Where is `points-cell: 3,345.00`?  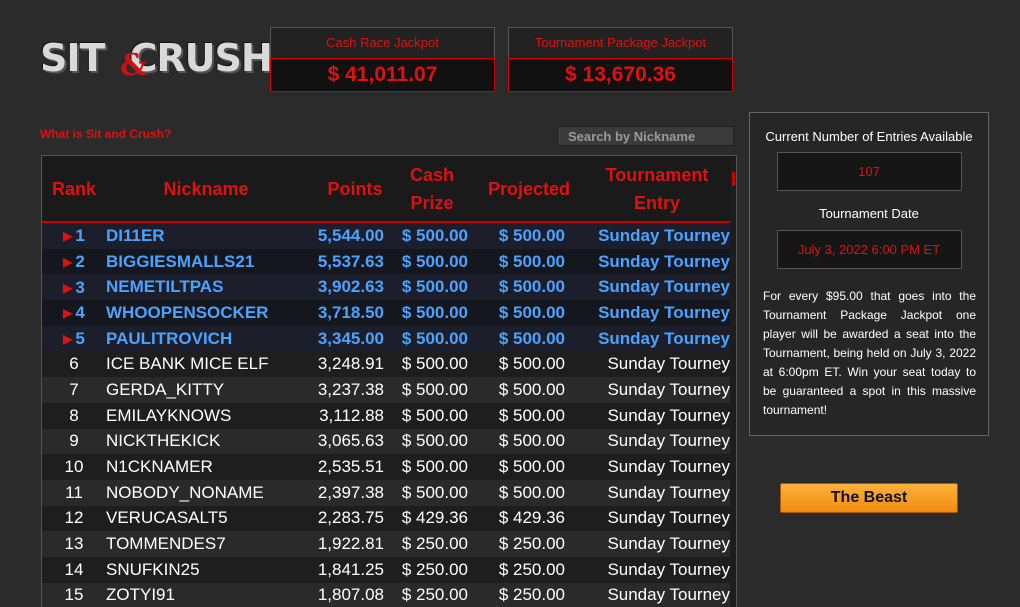
points-cell: 3,345.00 is located at coordinates (350, 338).